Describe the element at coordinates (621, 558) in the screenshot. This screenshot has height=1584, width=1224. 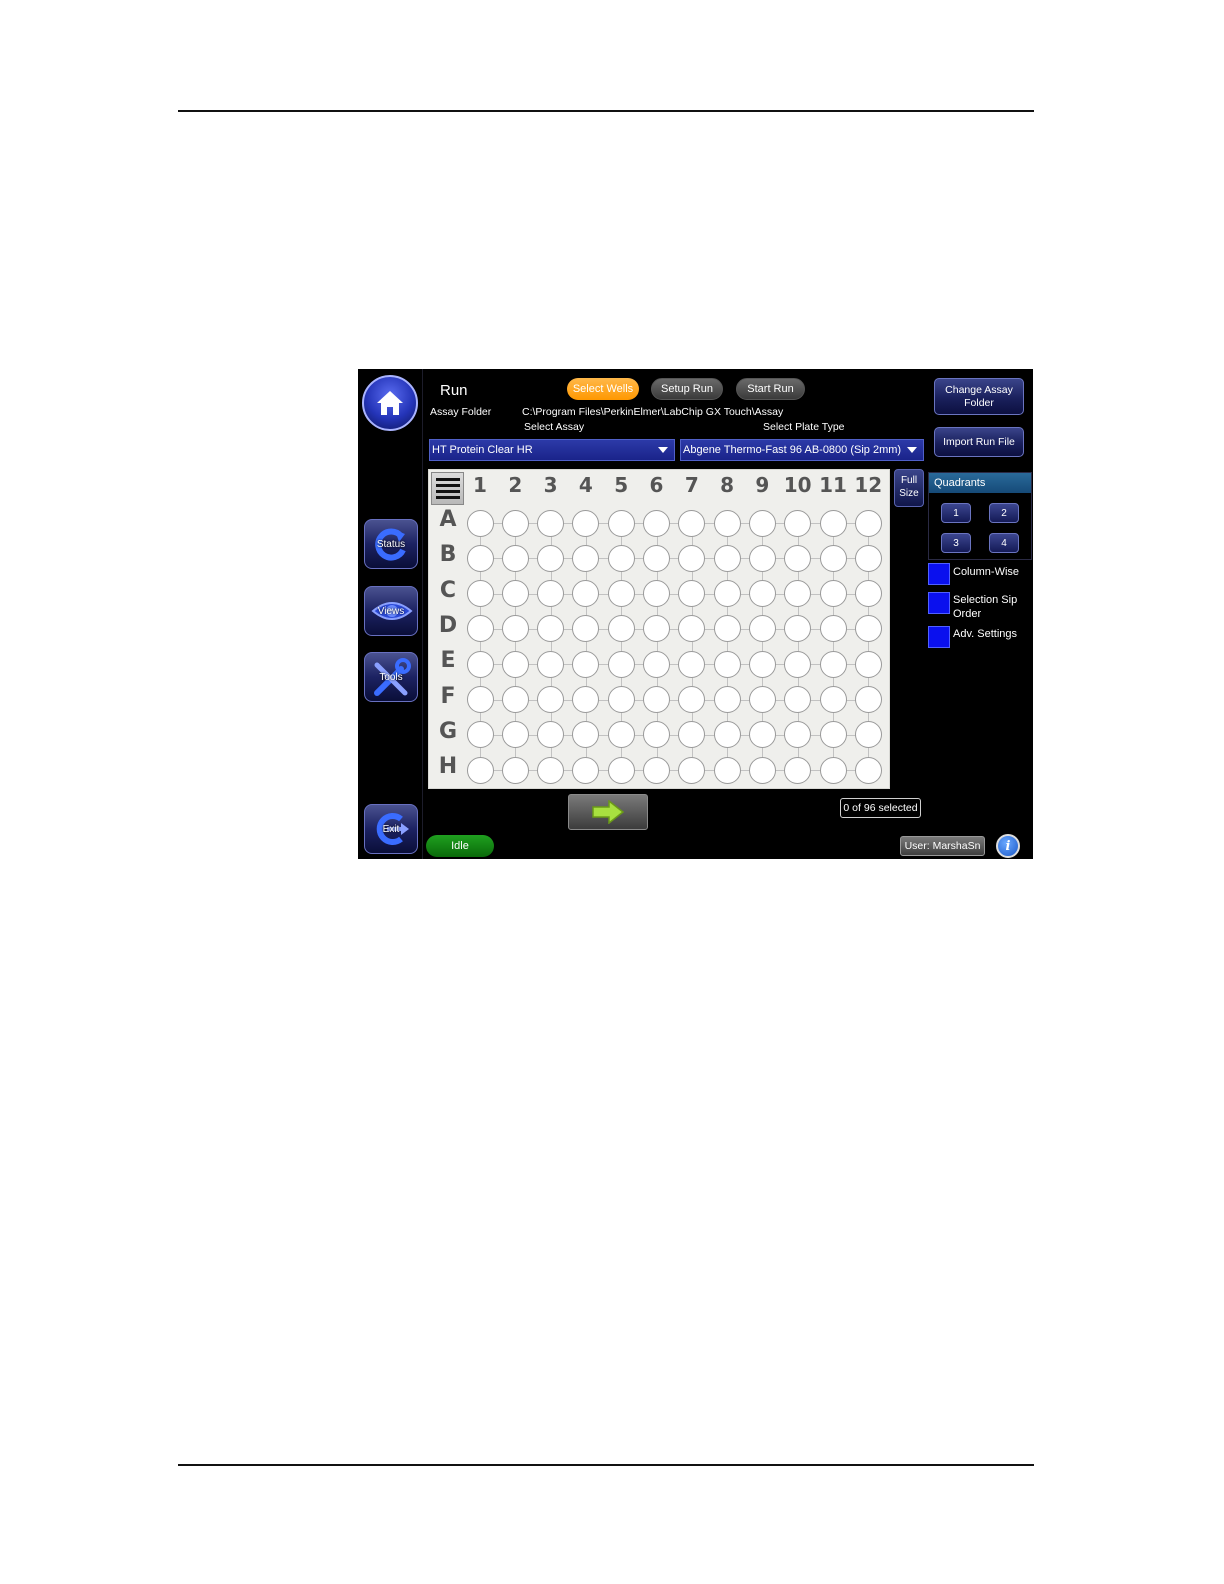
I see `well-B5` at that location.